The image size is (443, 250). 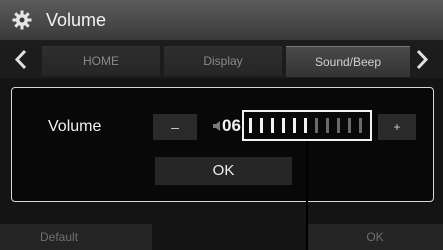 What do you see at coordinates (22, 20) in the screenshot?
I see `gear-icon` at bounding box center [22, 20].